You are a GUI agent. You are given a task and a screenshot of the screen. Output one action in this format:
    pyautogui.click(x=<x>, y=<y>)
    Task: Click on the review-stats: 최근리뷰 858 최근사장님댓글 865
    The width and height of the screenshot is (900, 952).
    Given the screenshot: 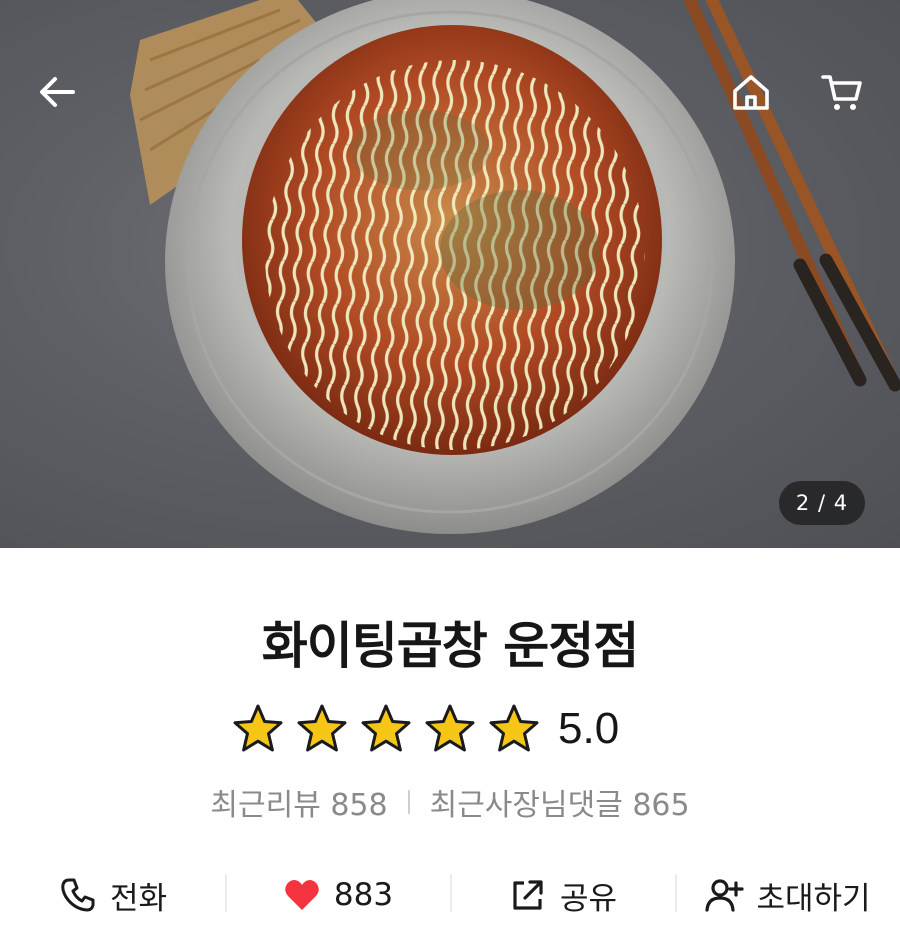 What is the action you would take?
    pyautogui.click(x=450, y=802)
    